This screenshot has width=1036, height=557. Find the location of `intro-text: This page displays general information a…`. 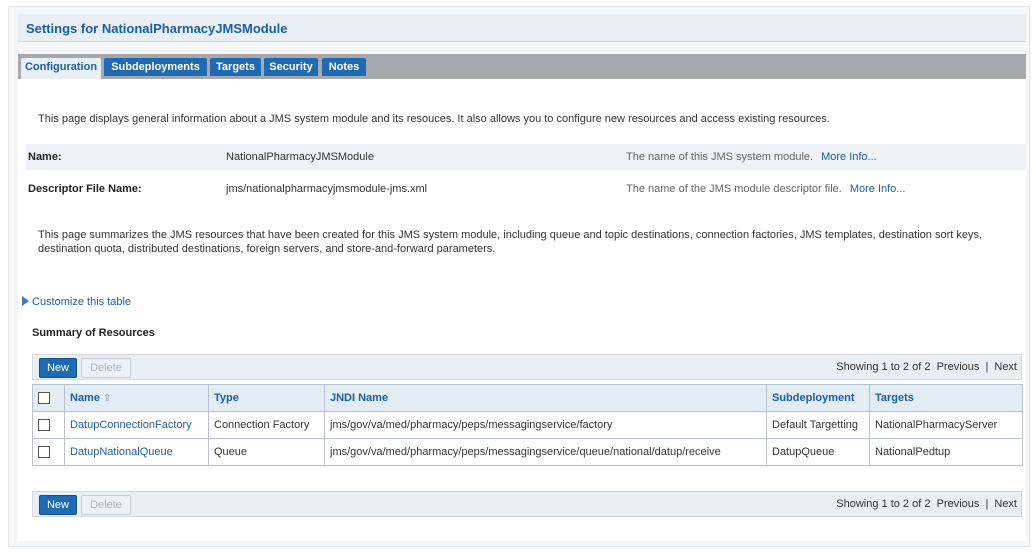

intro-text: This page displays general information a… is located at coordinates (434, 119).